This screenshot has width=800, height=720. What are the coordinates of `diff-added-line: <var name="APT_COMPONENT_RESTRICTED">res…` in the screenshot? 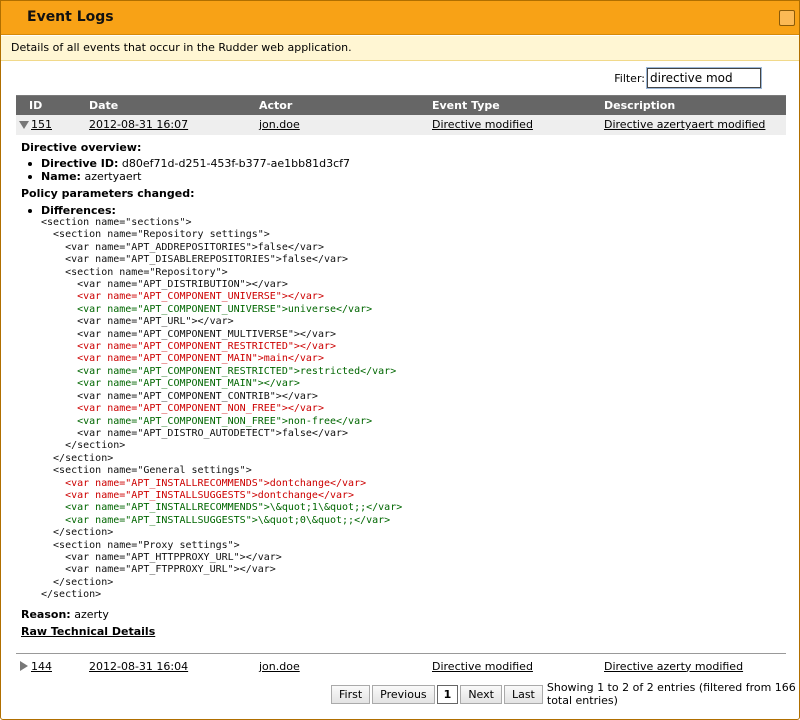 It's located at (219, 371).